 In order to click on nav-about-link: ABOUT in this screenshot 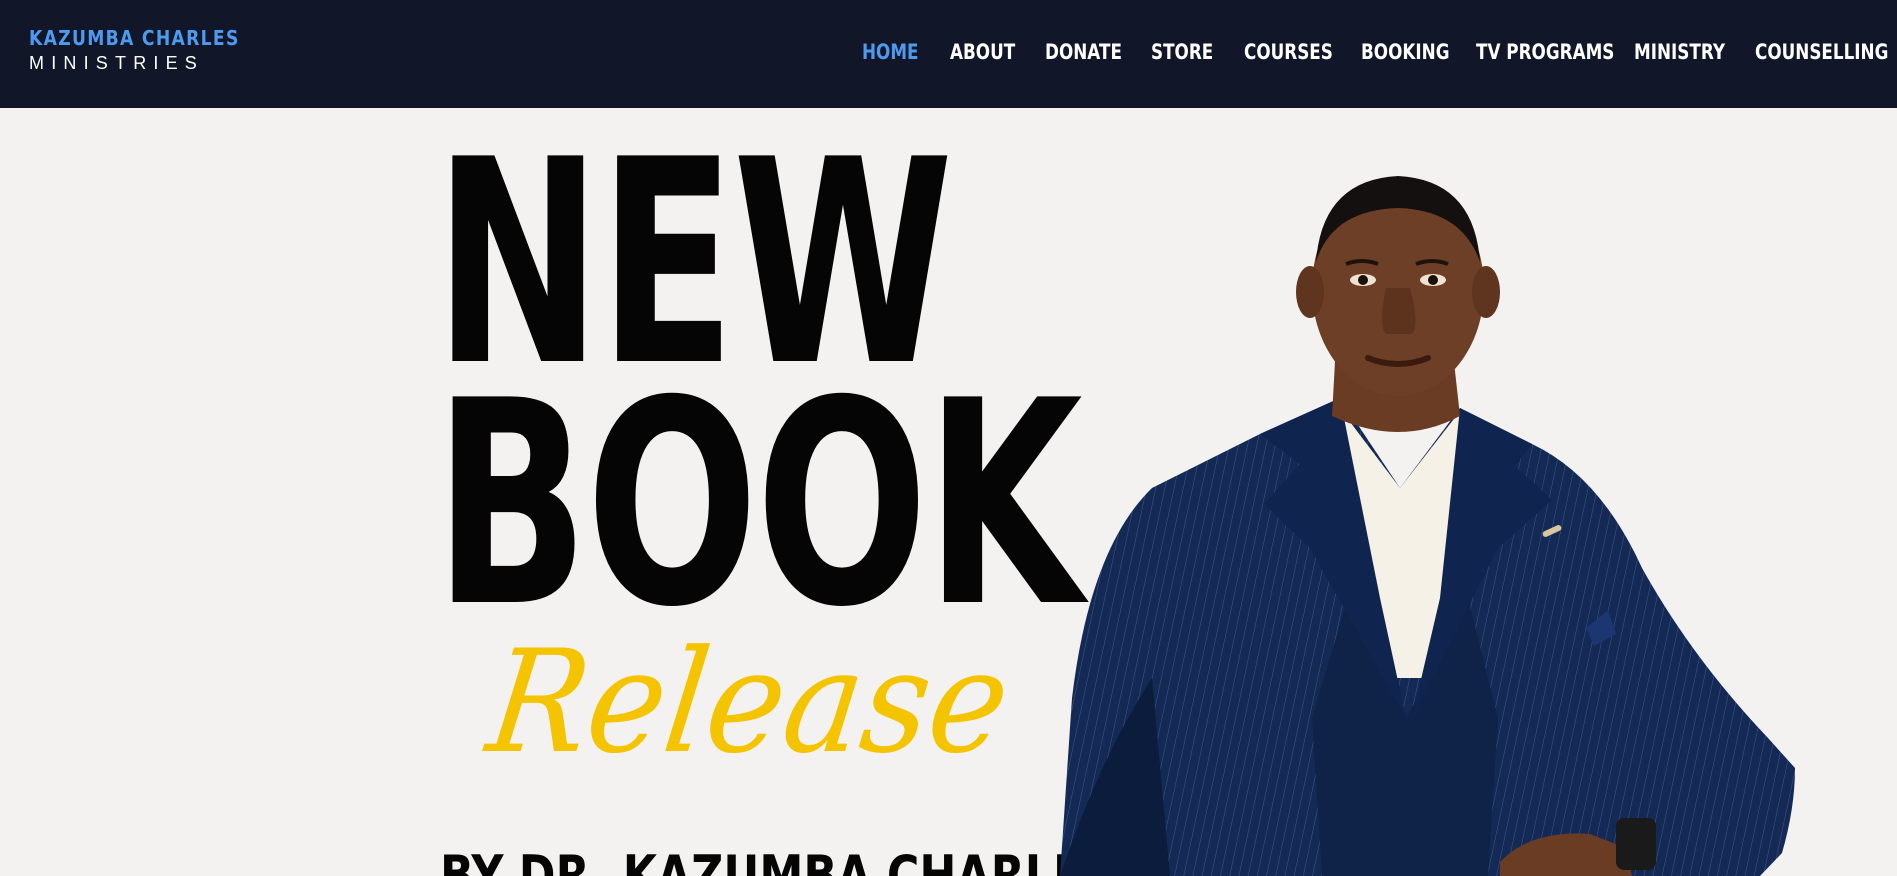, I will do `click(982, 52)`.